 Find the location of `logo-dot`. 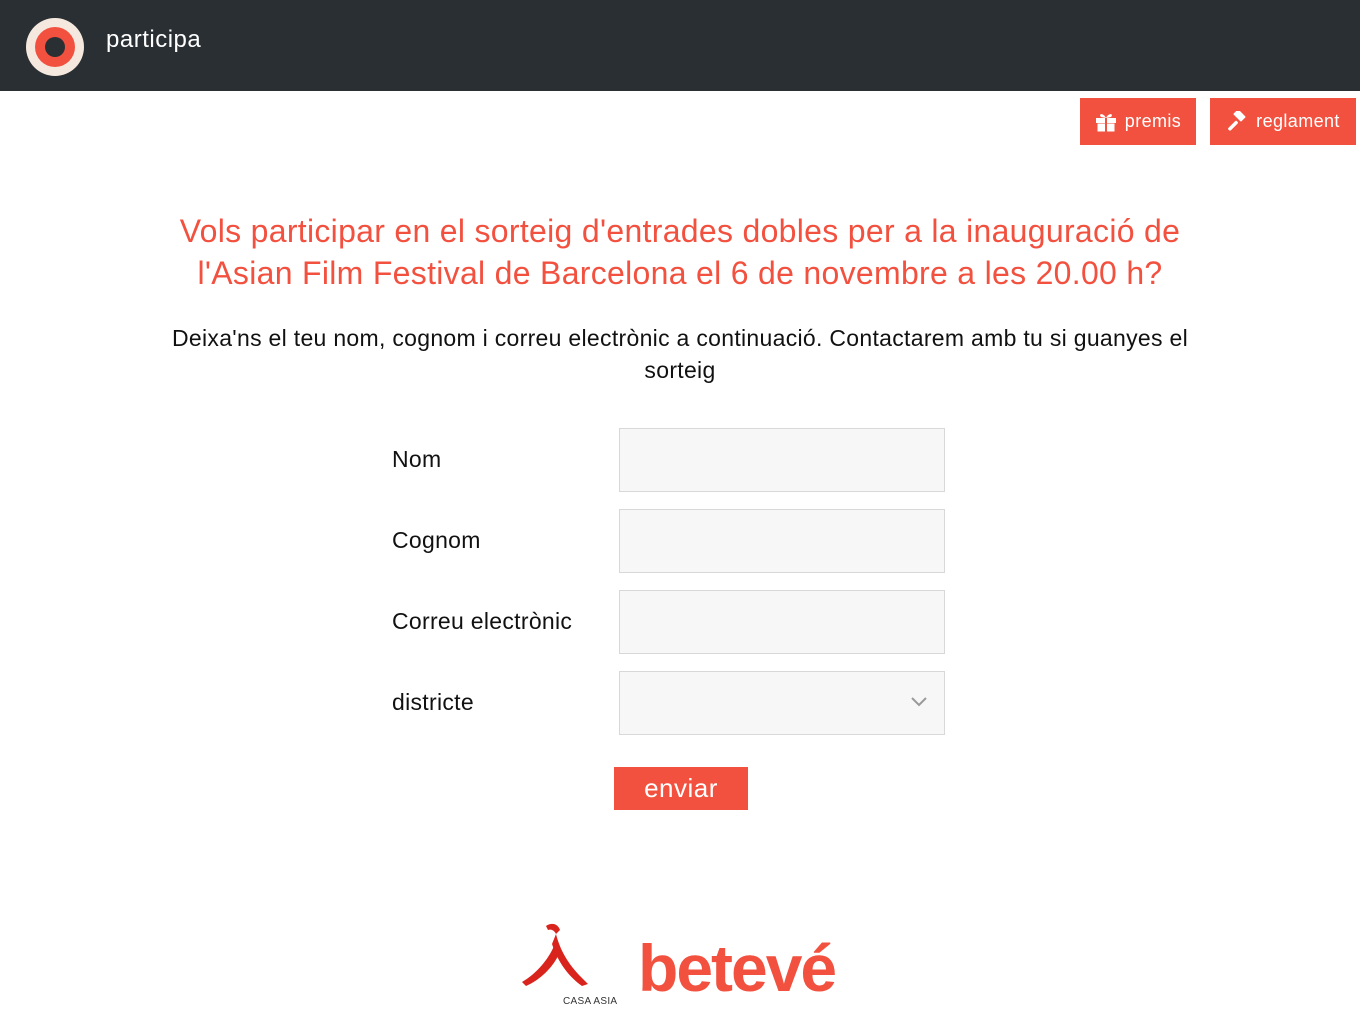

logo-dot is located at coordinates (55, 47).